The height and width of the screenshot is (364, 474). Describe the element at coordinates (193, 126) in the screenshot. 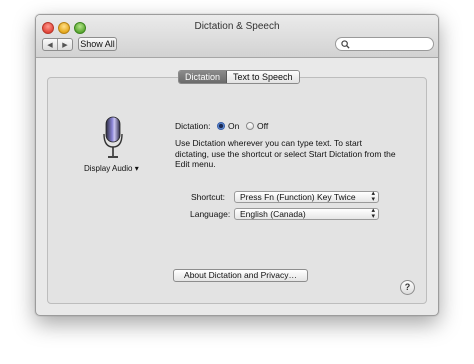

I see `dictation-label: Dictation:` at that location.